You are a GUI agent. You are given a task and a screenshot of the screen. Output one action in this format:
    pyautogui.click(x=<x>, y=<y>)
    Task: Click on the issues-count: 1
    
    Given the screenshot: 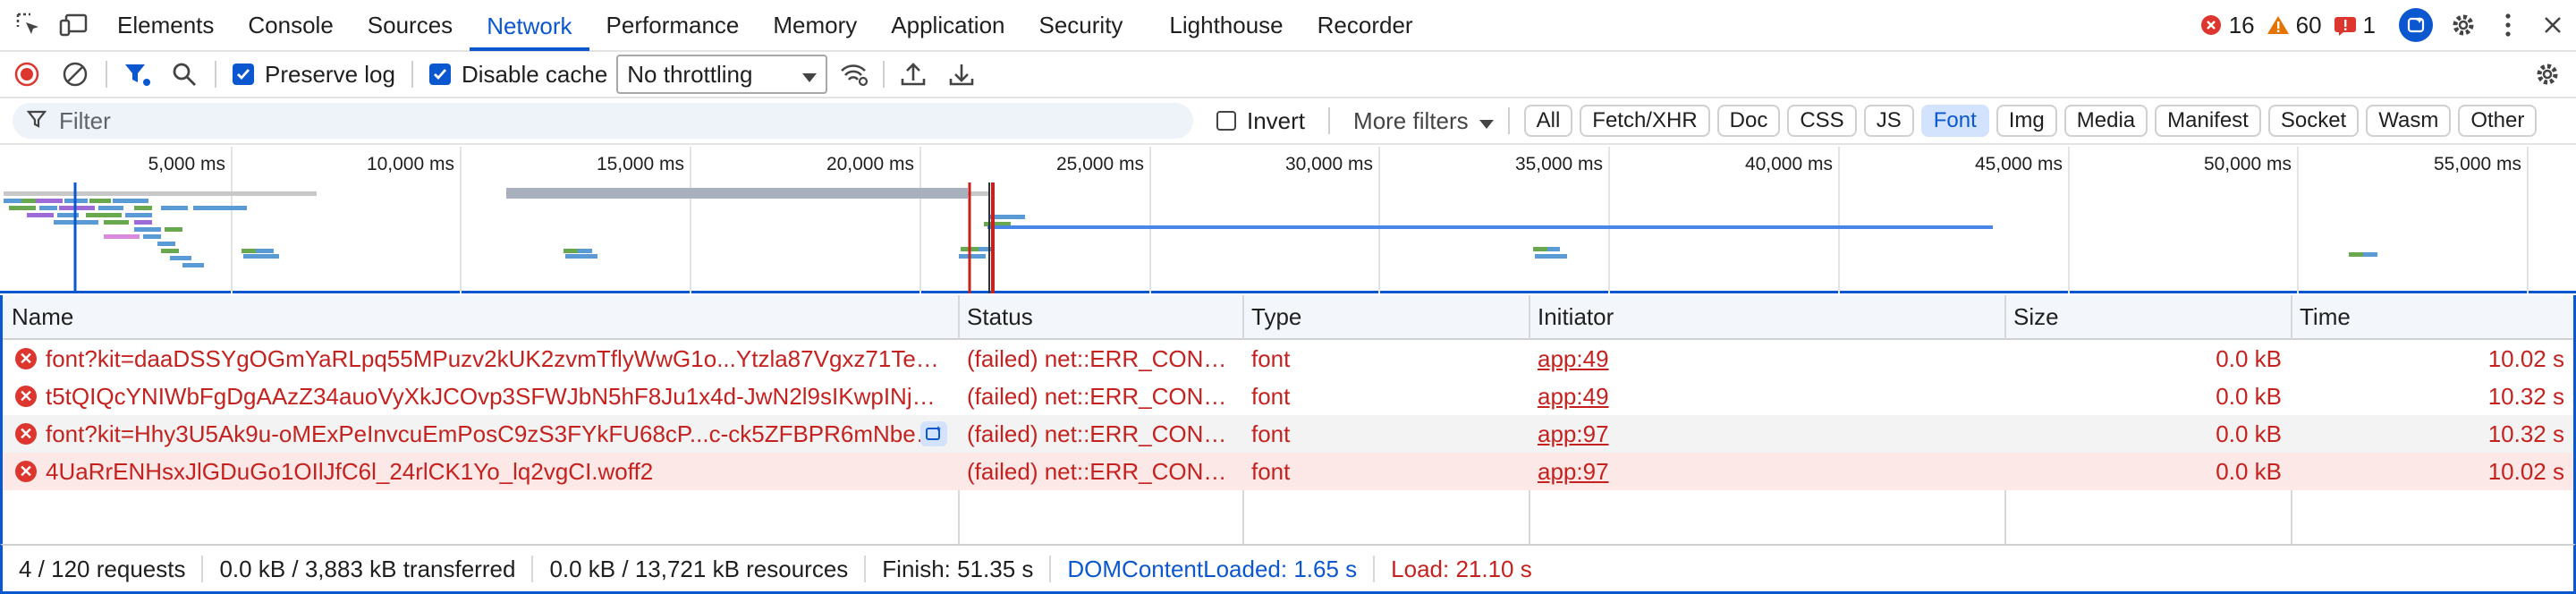 What is the action you would take?
    pyautogui.click(x=2369, y=25)
    